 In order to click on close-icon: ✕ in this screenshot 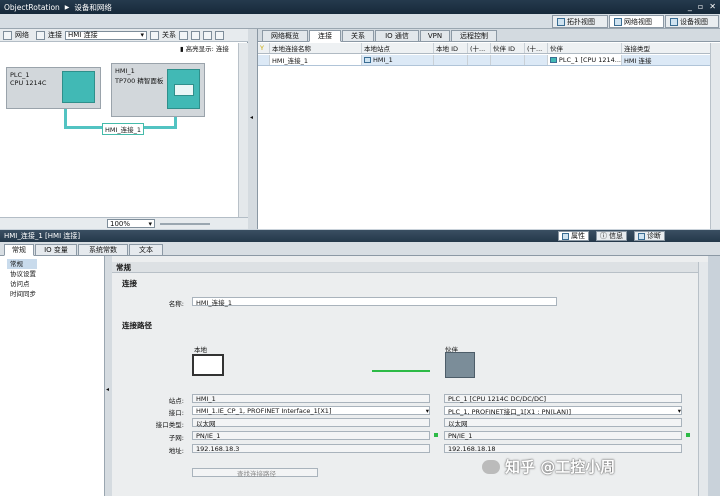, I will do `click(712, 6)`.